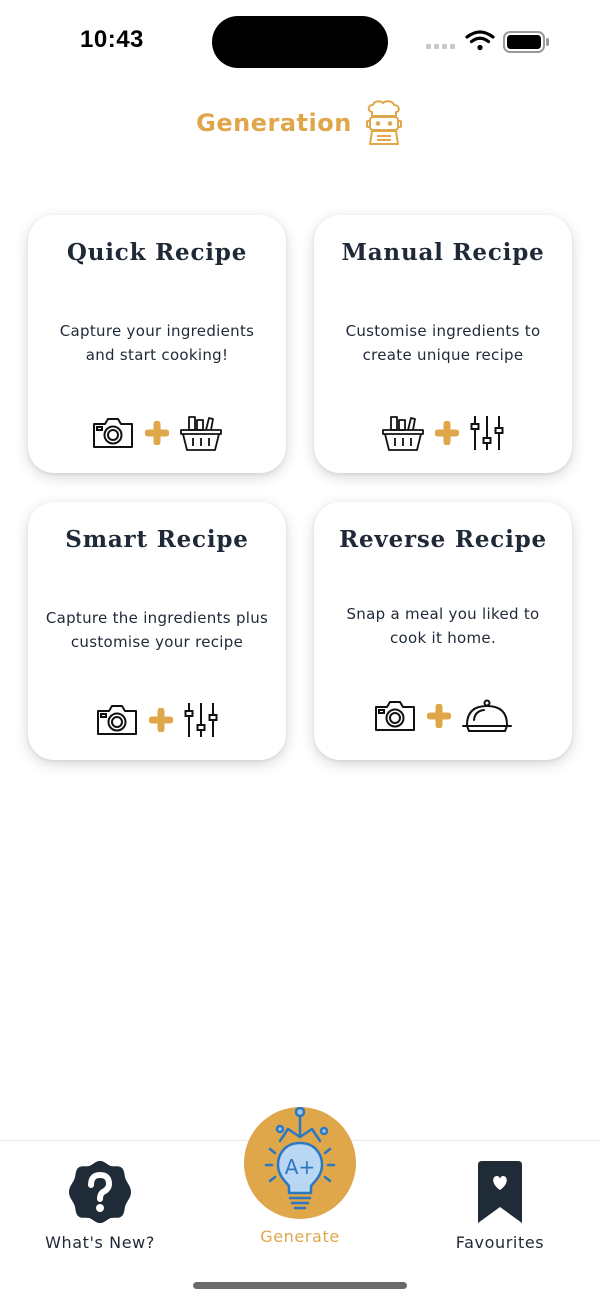 The height and width of the screenshot is (1300, 600). I want to click on status-icons, so click(487, 41).